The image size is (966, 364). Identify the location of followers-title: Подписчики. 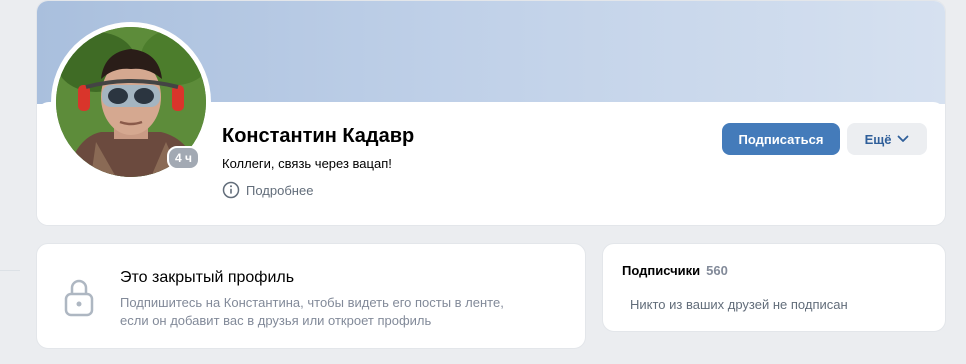
(661, 270).